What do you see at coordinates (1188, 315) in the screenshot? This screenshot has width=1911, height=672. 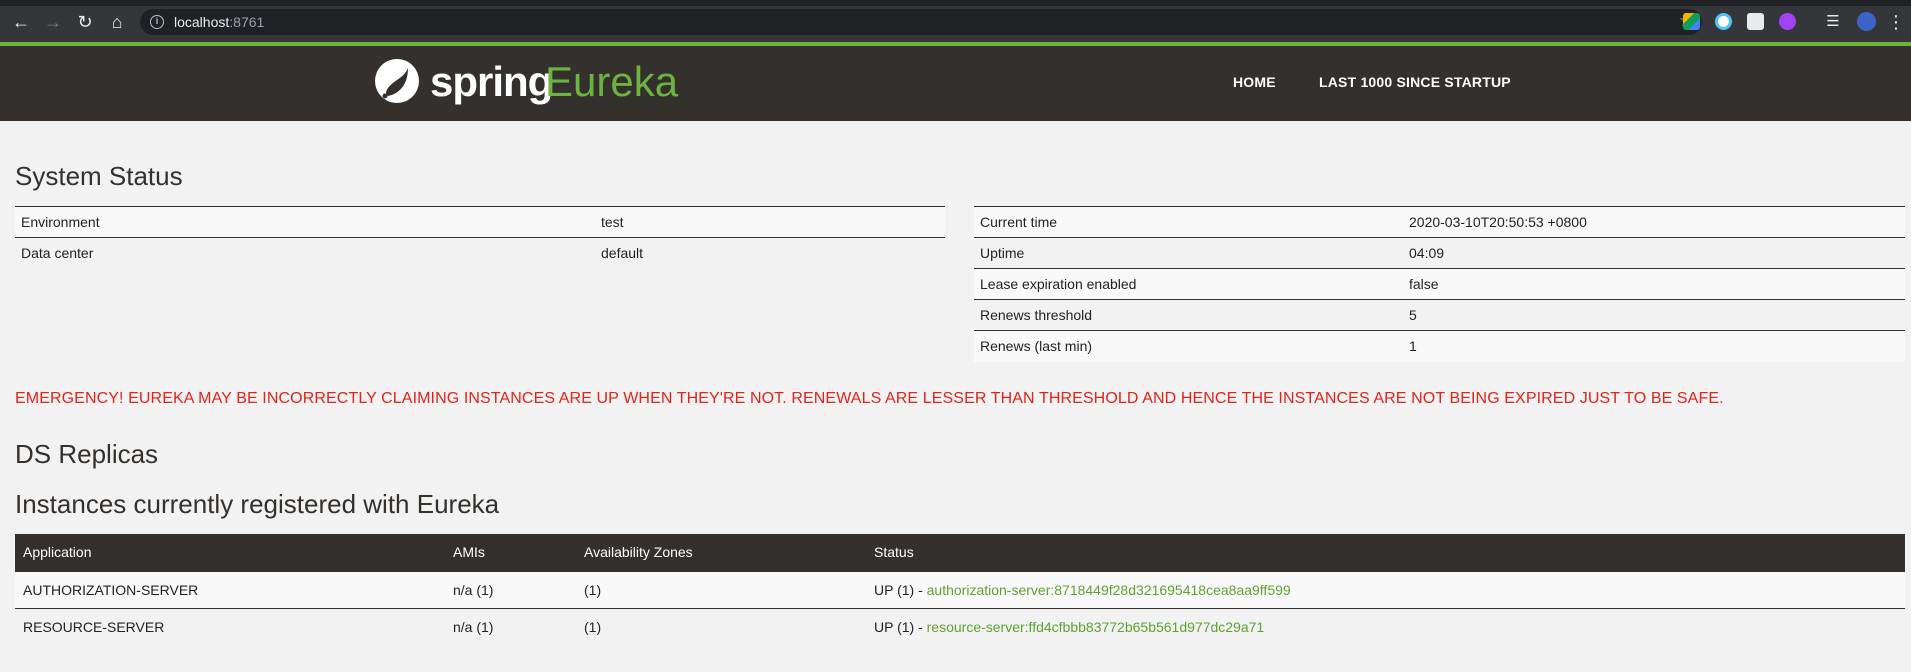 I see `status-label: Renews threshold` at bounding box center [1188, 315].